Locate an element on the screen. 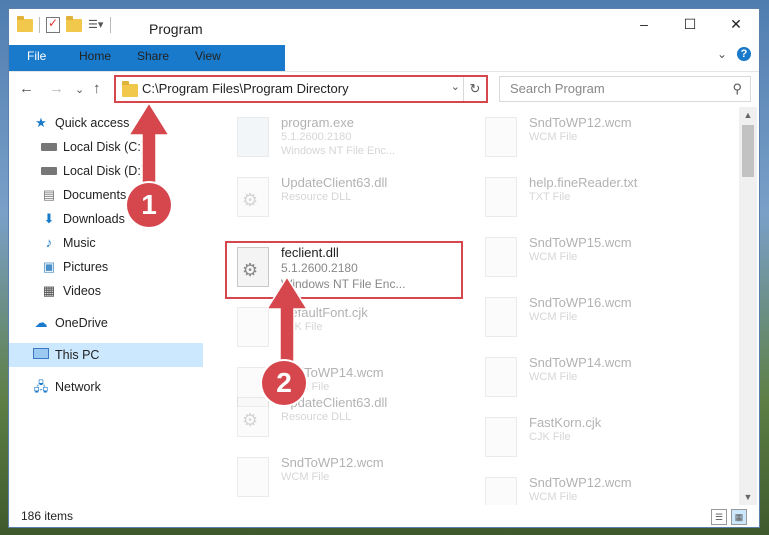 This screenshot has width=769, height=535. window-controls: – ☐ ✕ is located at coordinates (690, 24).